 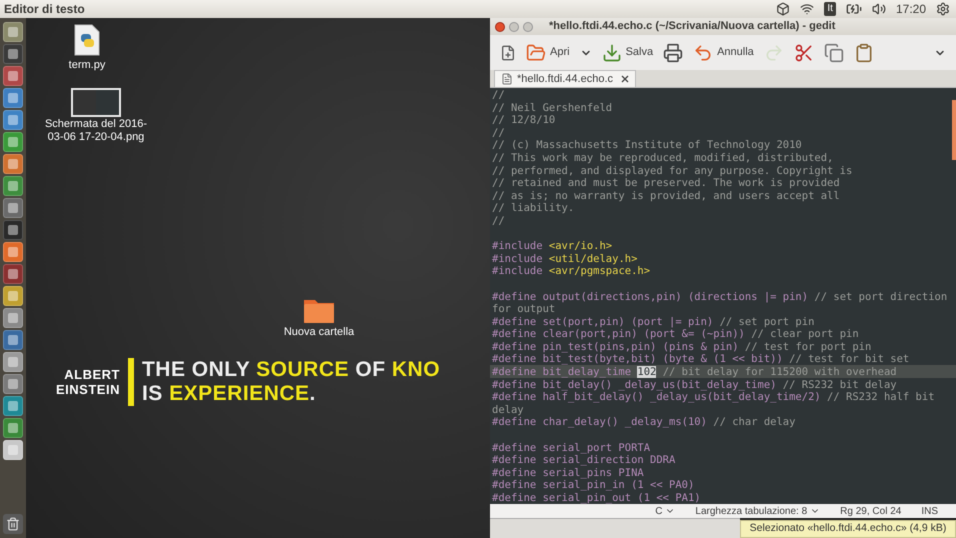 What do you see at coordinates (643, 422) in the screenshot?
I see `code-line: #define char_delay() _delay_ms(10) // char delay` at bounding box center [643, 422].